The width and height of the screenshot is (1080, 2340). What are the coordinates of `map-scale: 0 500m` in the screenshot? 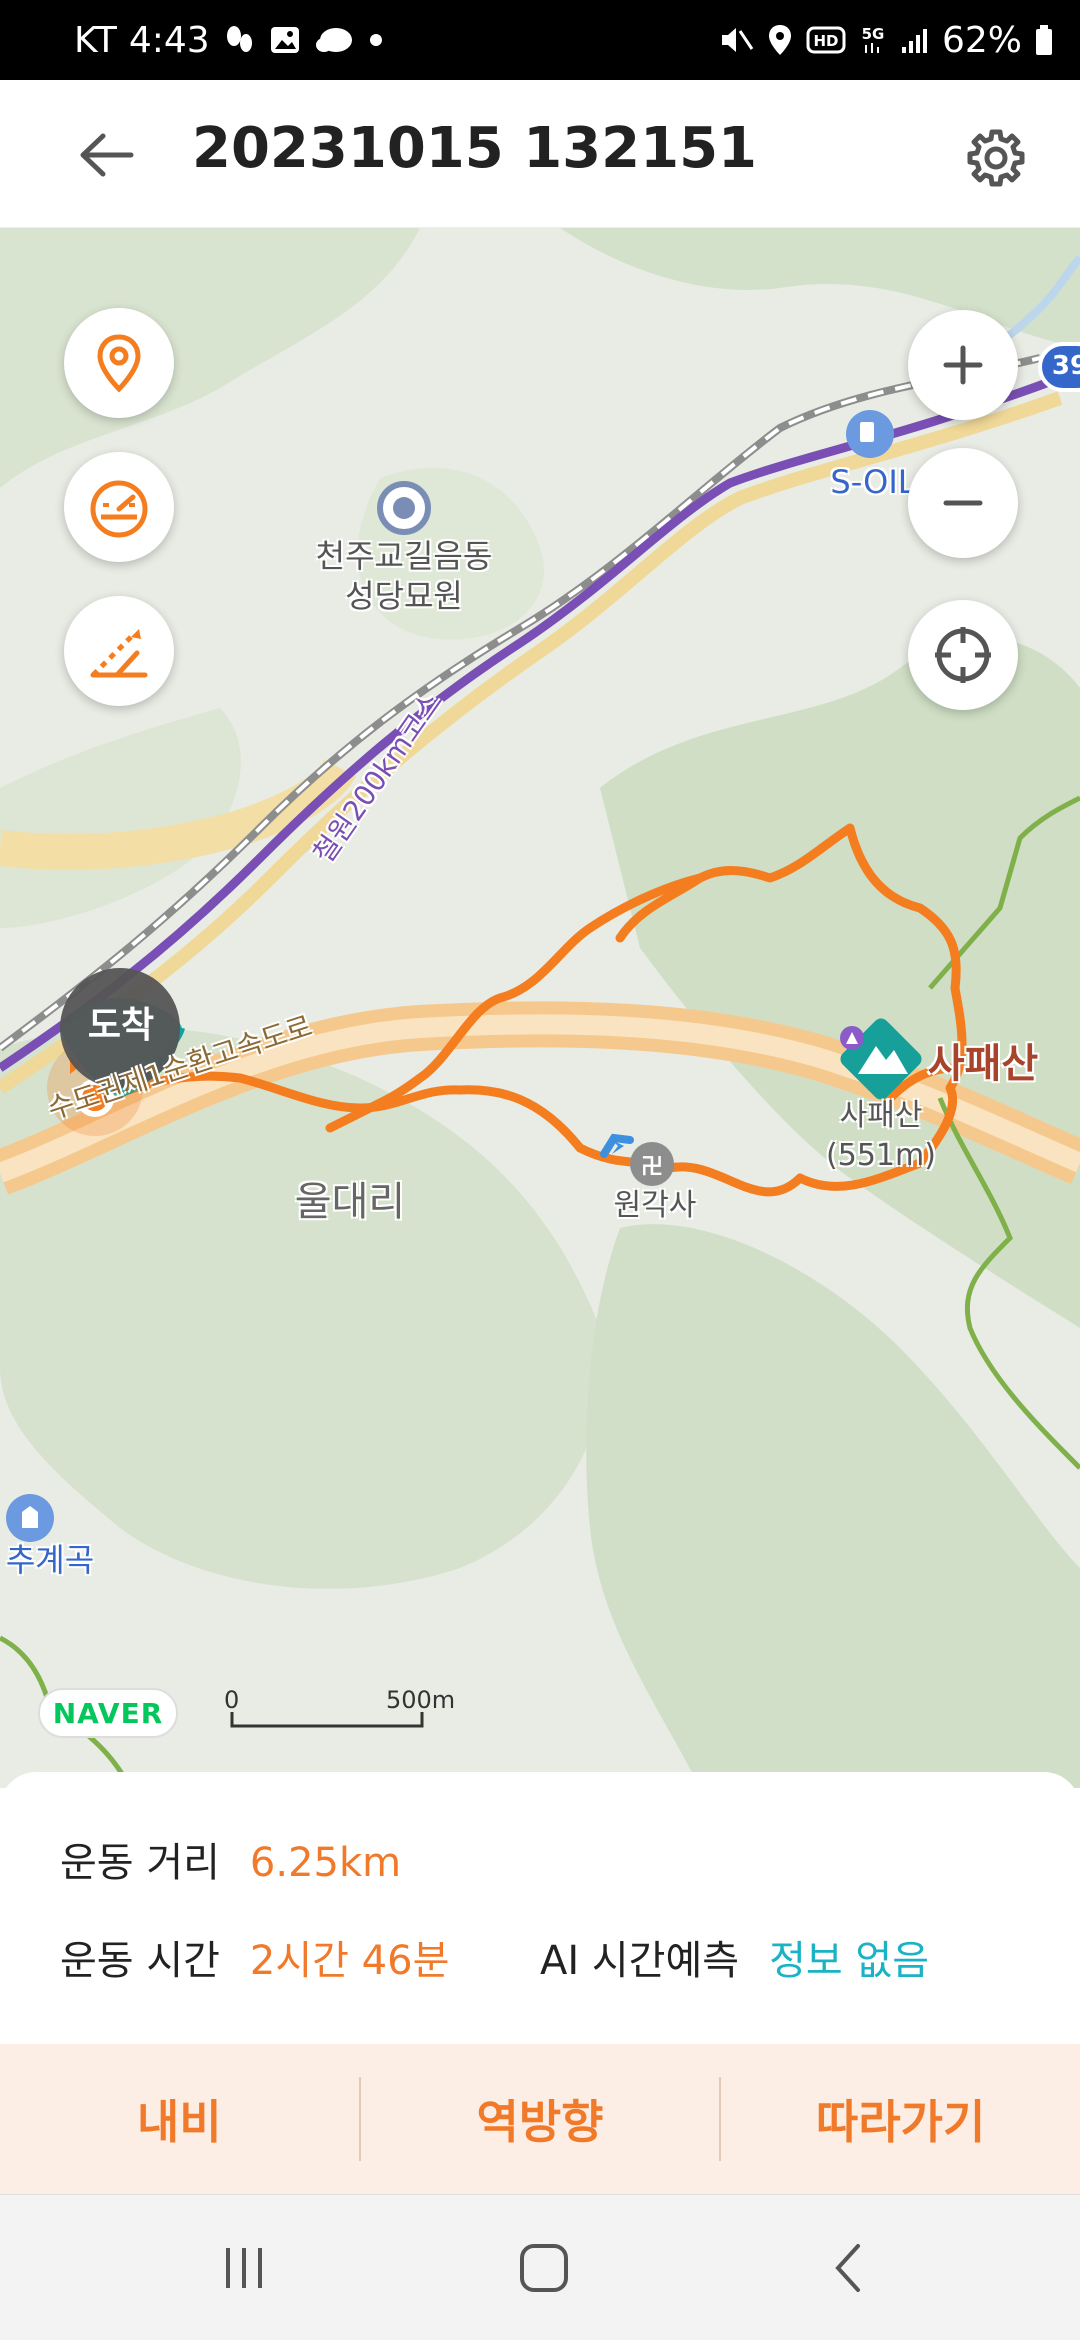 It's located at (339, 1708).